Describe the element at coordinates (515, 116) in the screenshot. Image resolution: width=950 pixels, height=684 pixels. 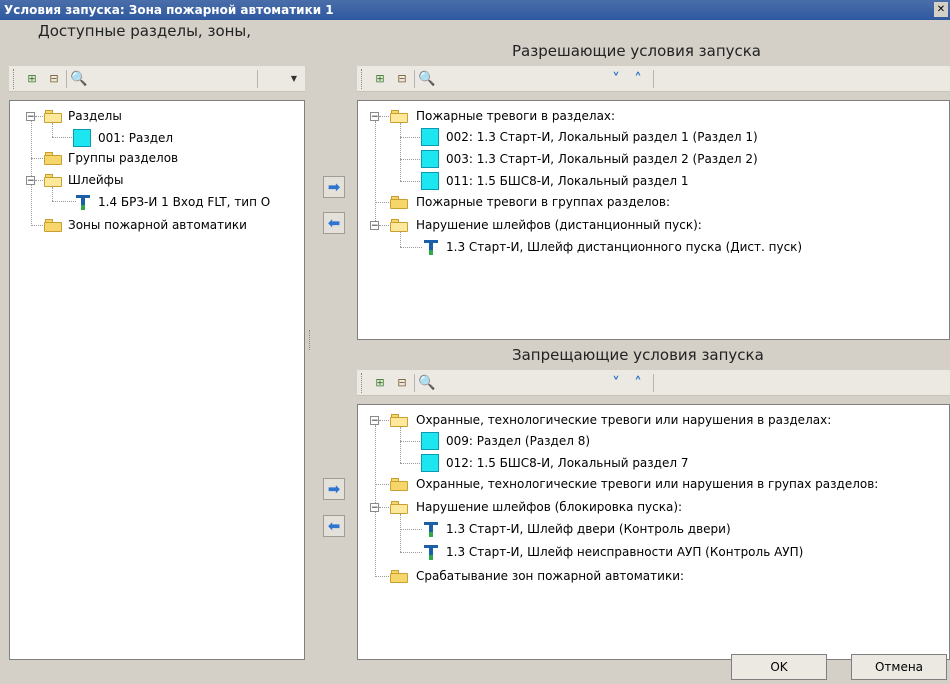
I see `tree-item-label: Пожарные тревоги в разделах:` at that location.